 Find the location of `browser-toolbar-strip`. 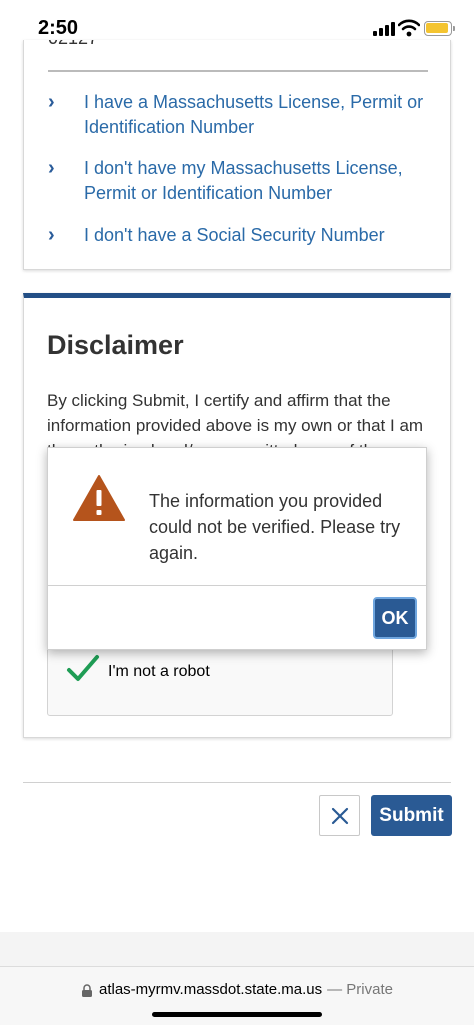

browser-toolbar-strip is located at coordinates (237, 950).